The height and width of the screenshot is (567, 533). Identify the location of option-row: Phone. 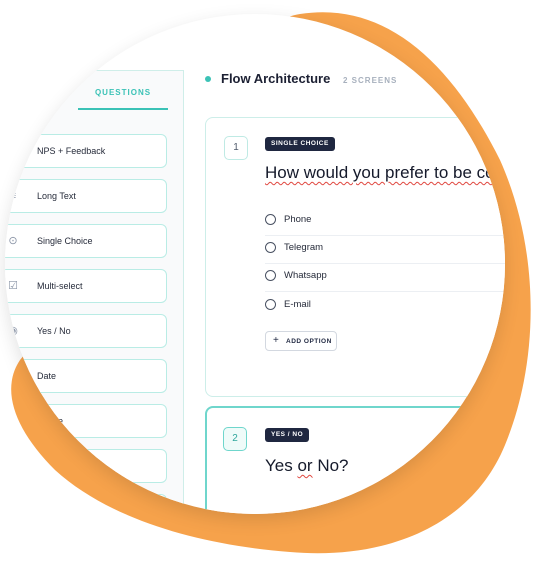
(385, 221).